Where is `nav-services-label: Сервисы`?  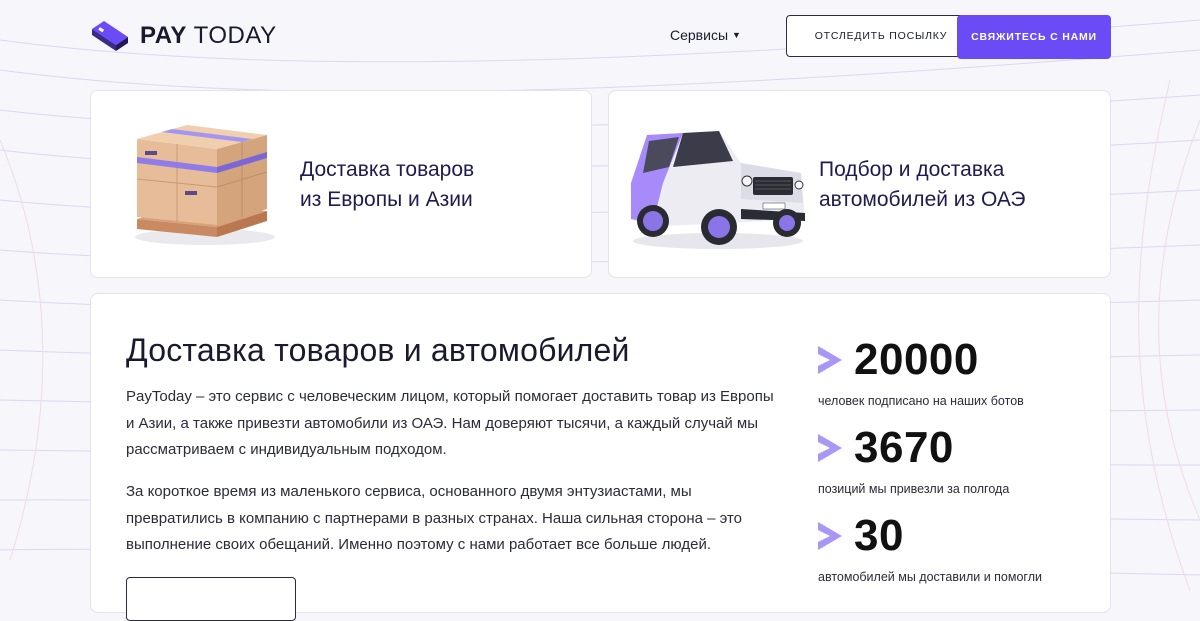 nav-services-label: Сервисы is located at coordinates (699, 35).